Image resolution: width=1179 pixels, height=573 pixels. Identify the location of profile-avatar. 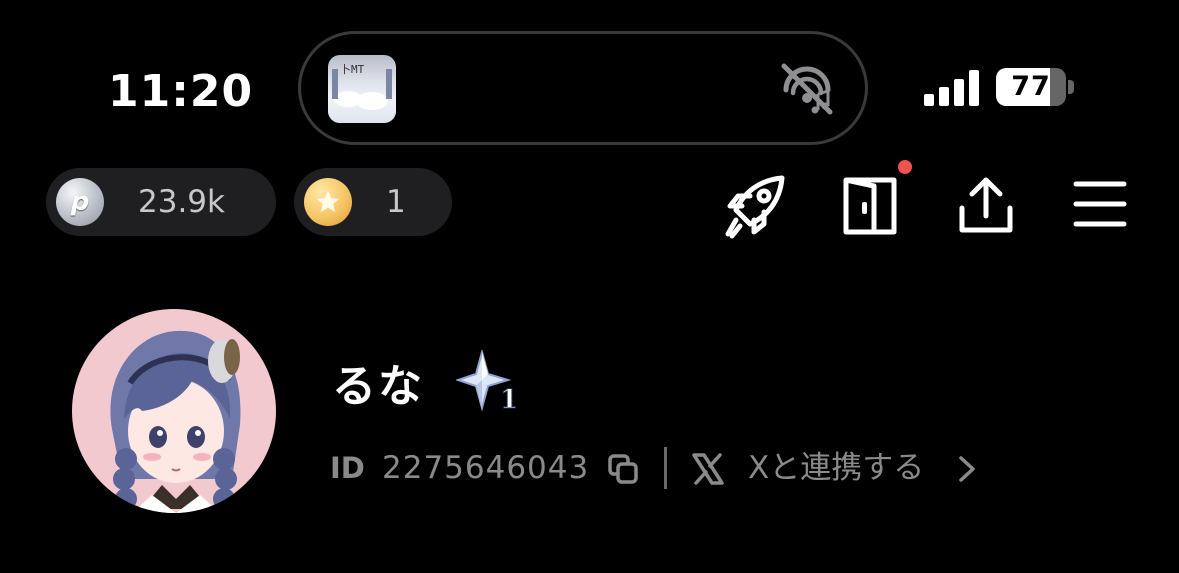
(174, 411).